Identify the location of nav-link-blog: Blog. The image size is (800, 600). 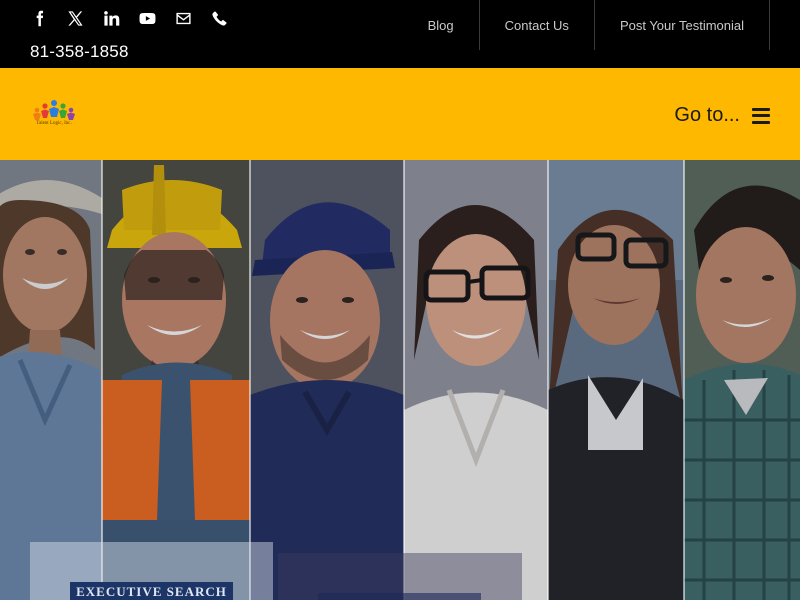
(454, 25).